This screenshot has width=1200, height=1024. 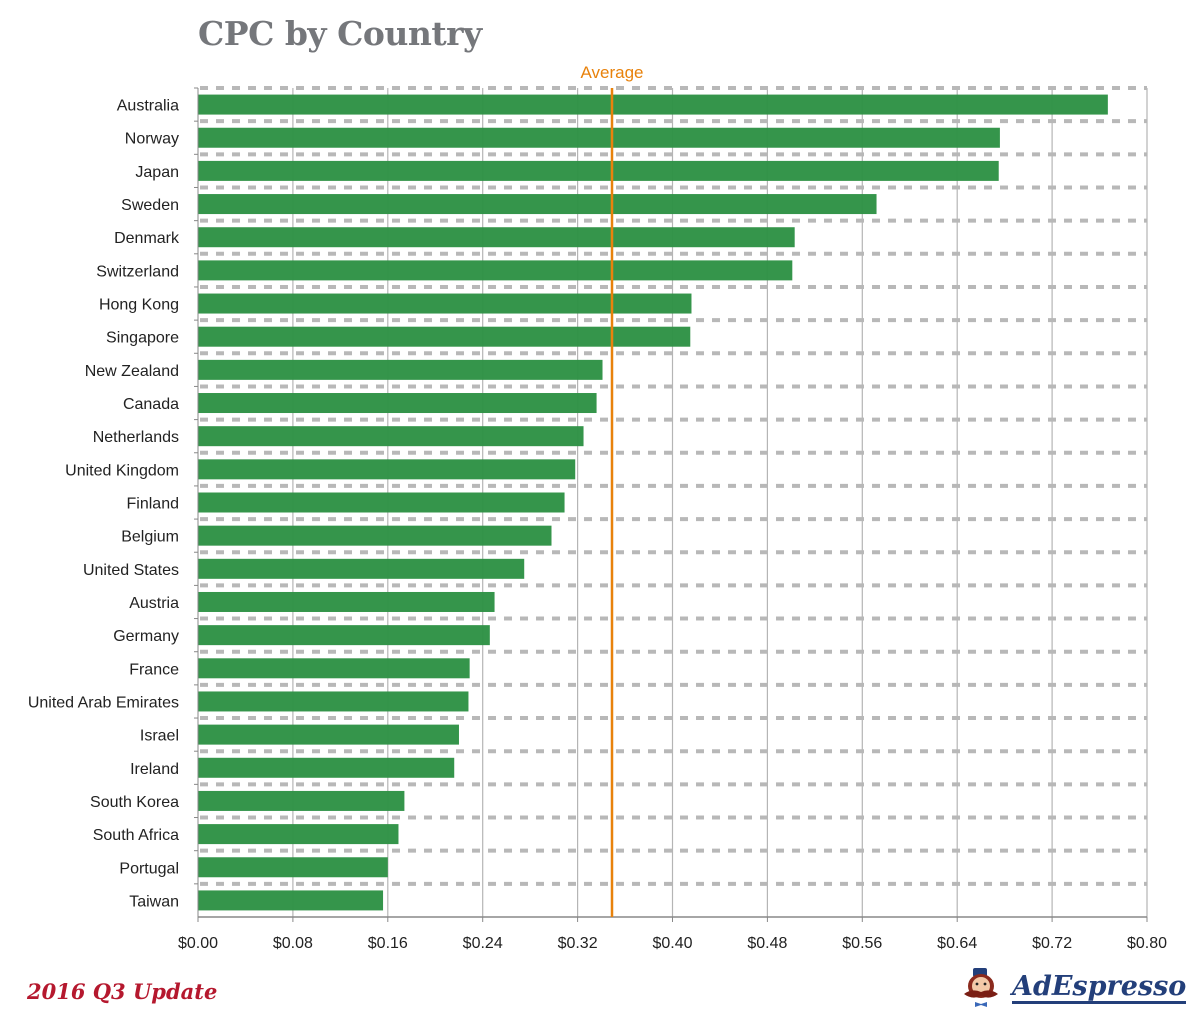 What do you see at coordinates (136, 835) in the screenshot?
I see `category-label: South Africa` at bounding box center [136, 835].